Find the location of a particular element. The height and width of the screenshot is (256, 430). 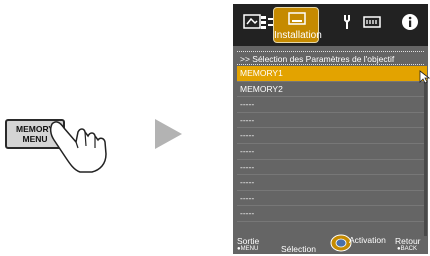

display-setup-icon is located at coordinates (372, 22).